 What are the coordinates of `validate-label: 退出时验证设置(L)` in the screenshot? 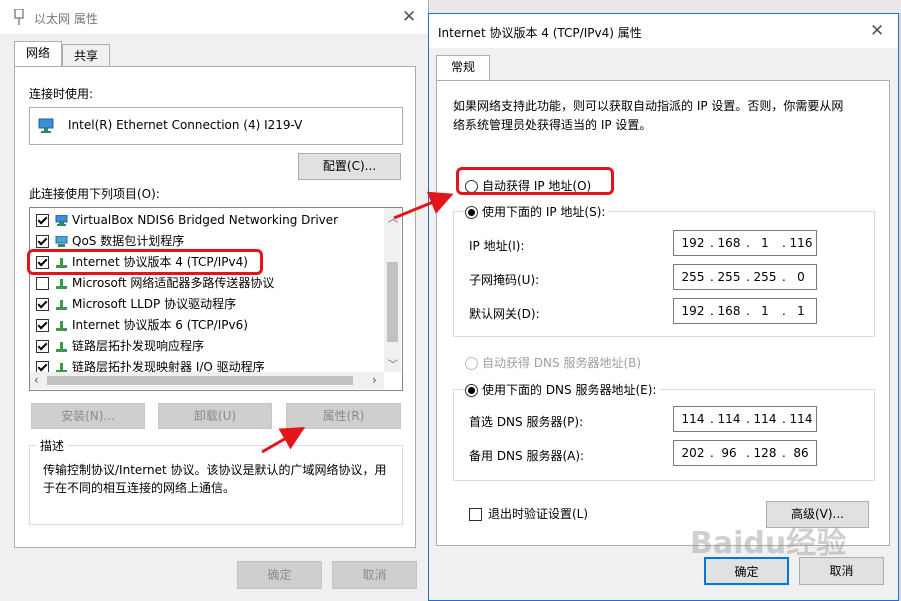 It's located at (538, 514).